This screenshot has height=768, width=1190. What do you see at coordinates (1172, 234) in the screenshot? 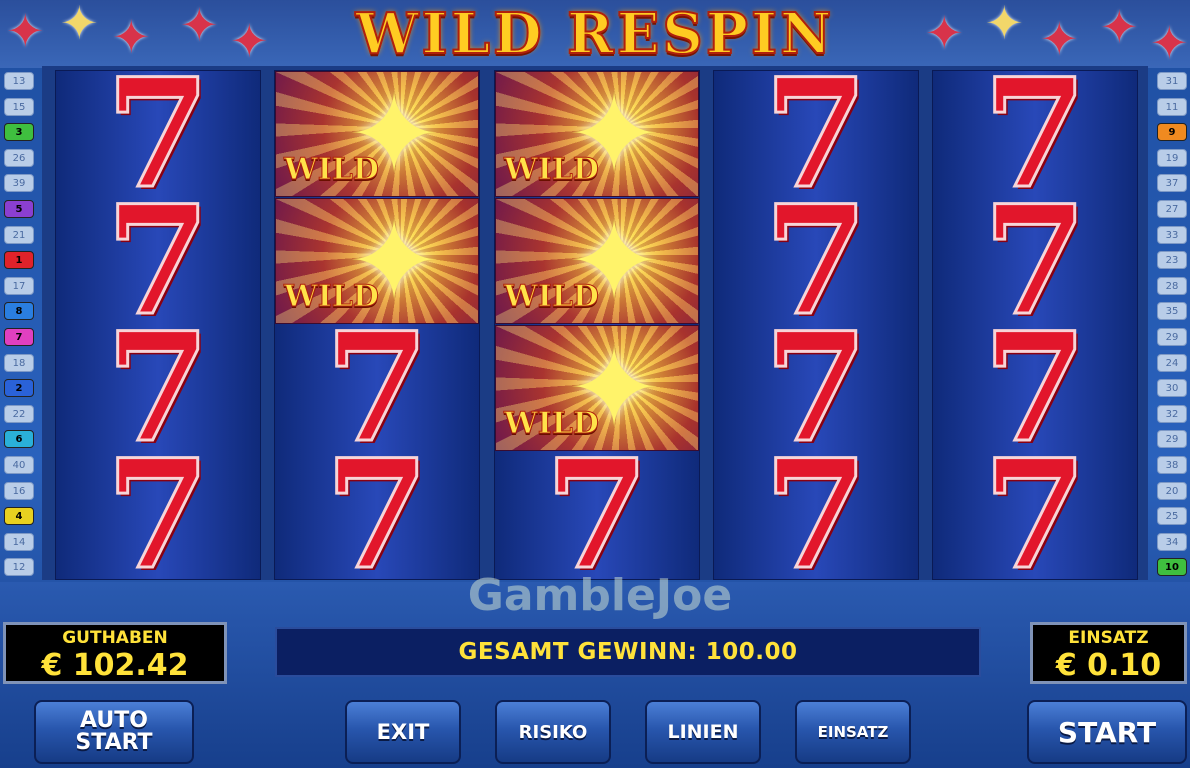
I see `payline-badge-right: 33` at bounding box center [1172, 234].